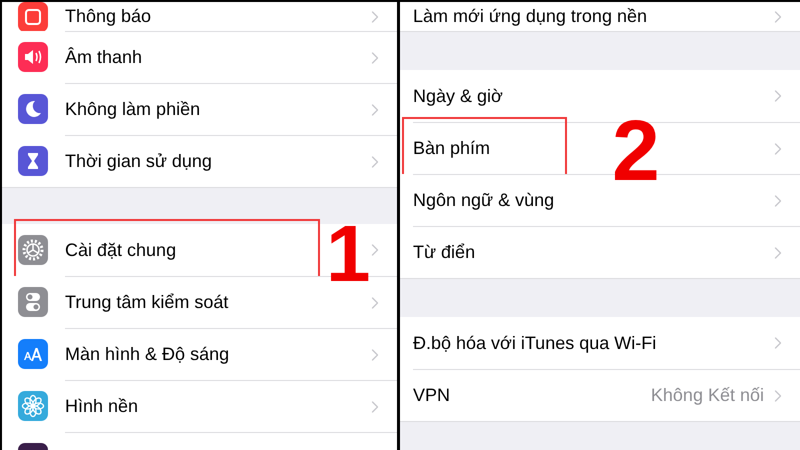  I want to click on setting-label: Âm thanh, so click(103, 57).